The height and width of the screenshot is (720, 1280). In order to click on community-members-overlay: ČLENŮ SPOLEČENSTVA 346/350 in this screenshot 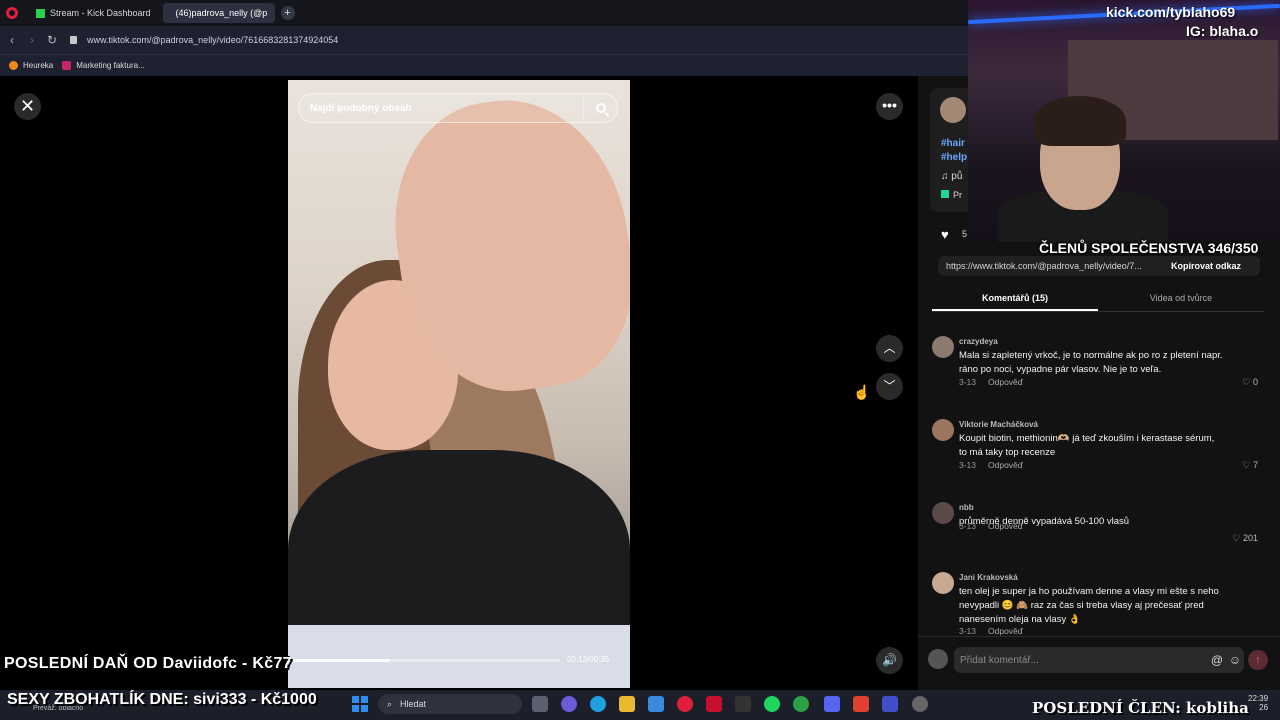, I will do `click(1149, 248)`.